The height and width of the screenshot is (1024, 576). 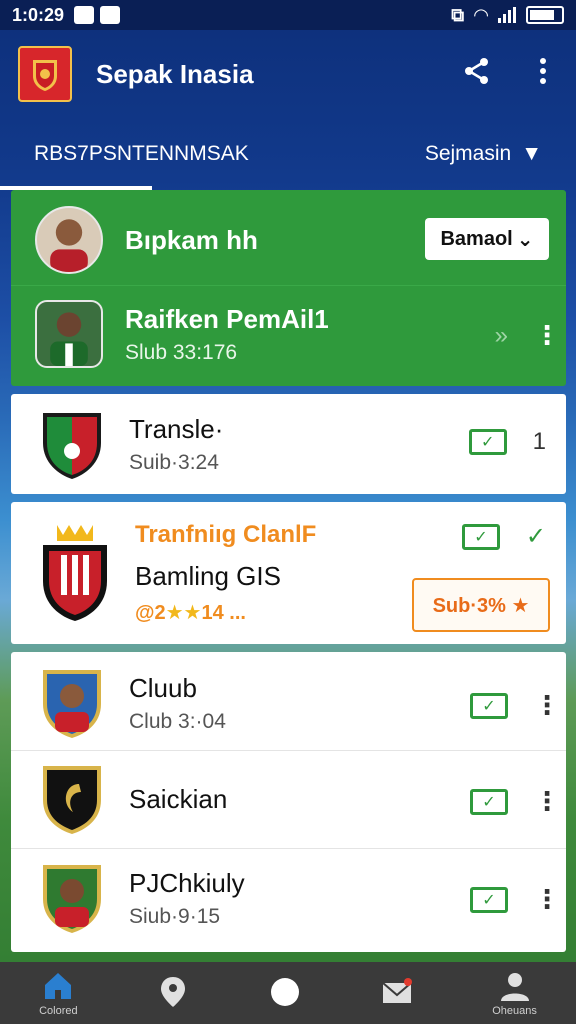 I want to click on chevron-down-icon: ⌄, so click(x=525, y=239).